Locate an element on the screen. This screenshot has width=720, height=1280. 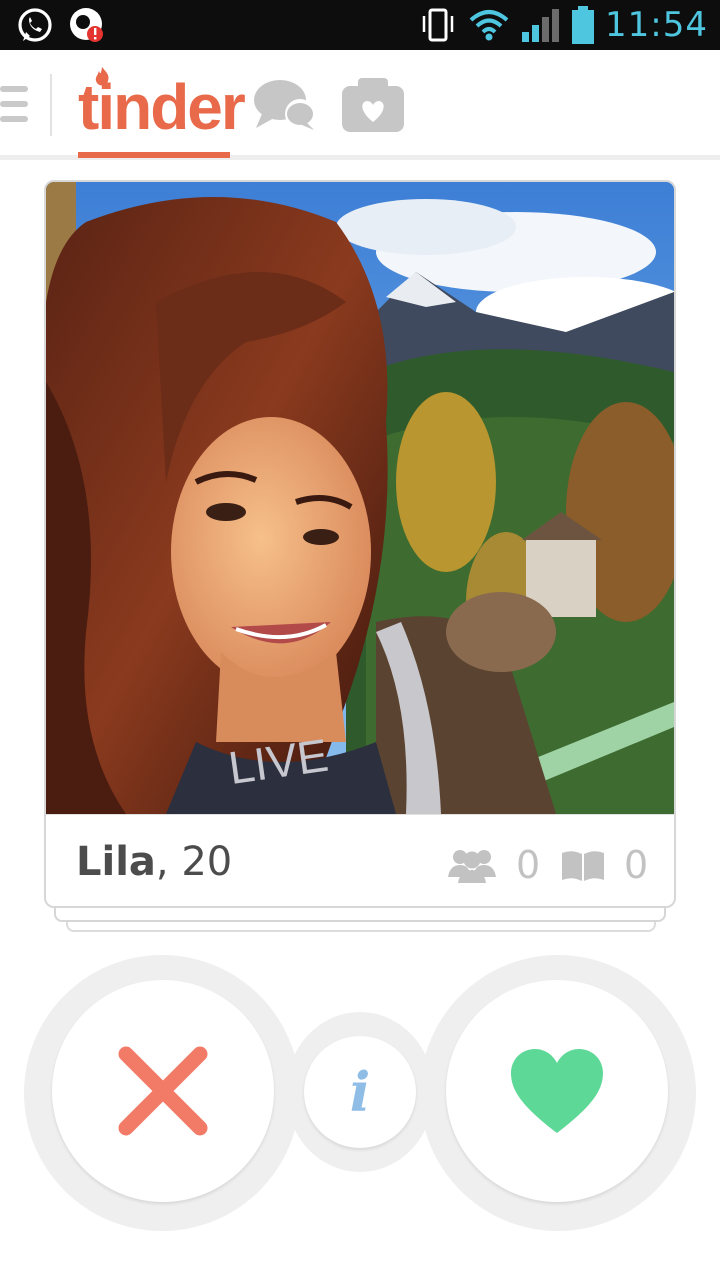
notification-alert-icon is located at coordinates (88, 25).